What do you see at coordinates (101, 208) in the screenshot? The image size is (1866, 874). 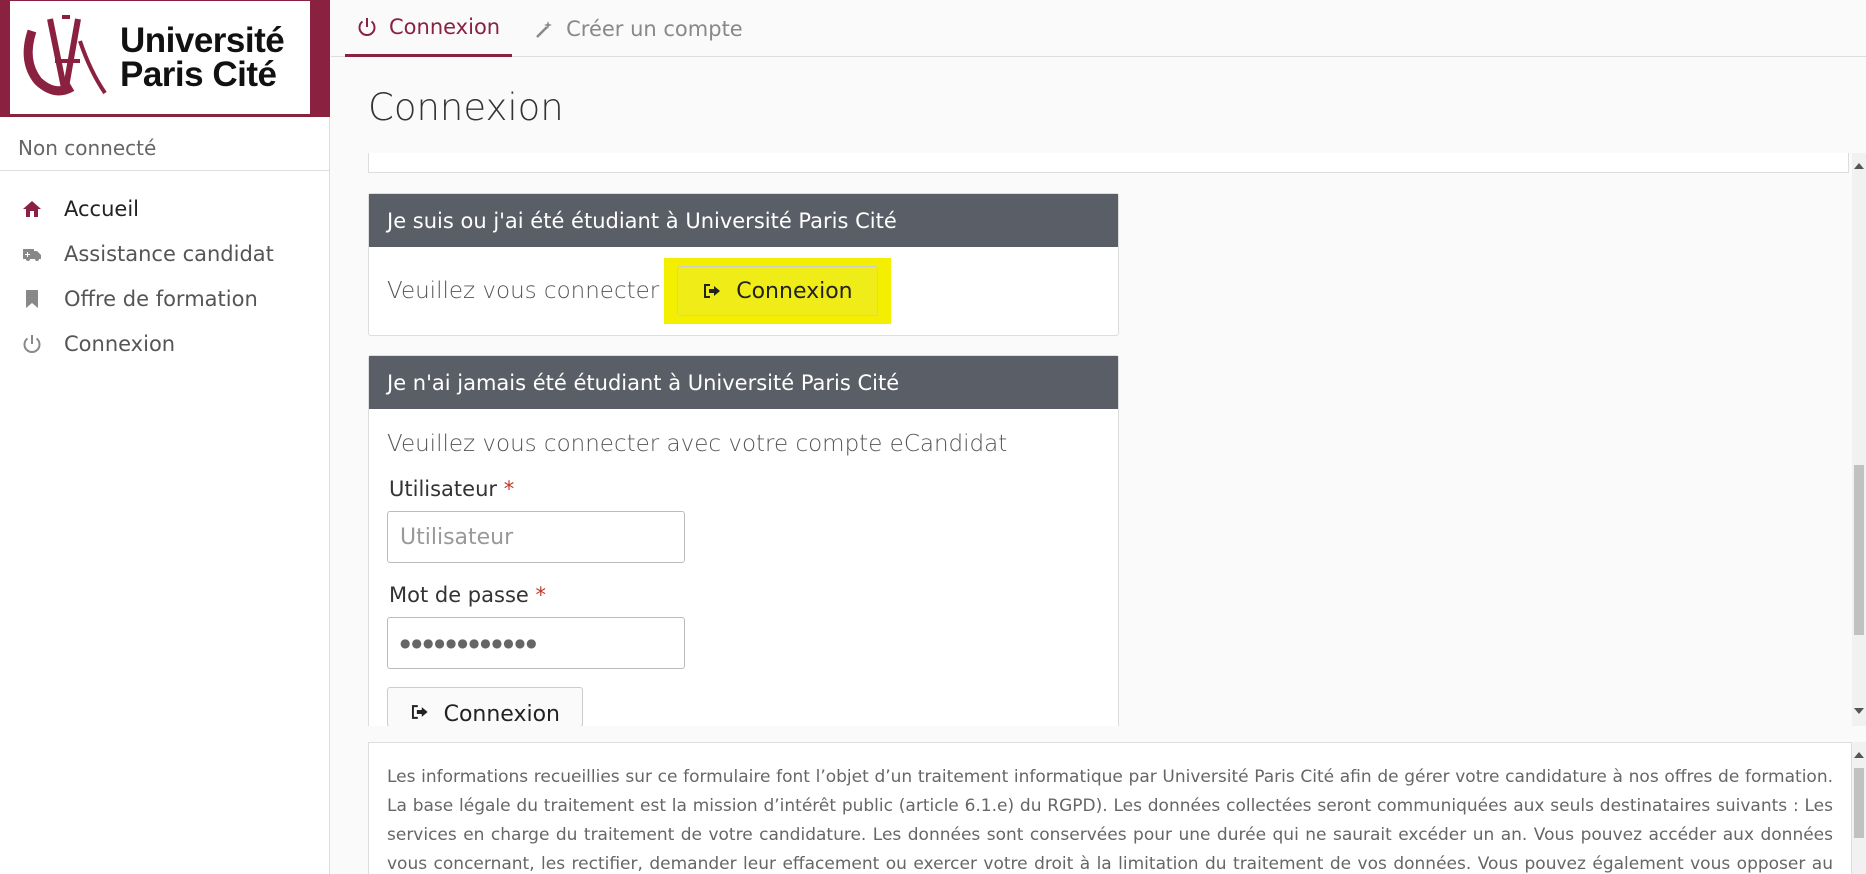 I see `sidebar-item-label: Accueil` at bounding box center [101, 208].